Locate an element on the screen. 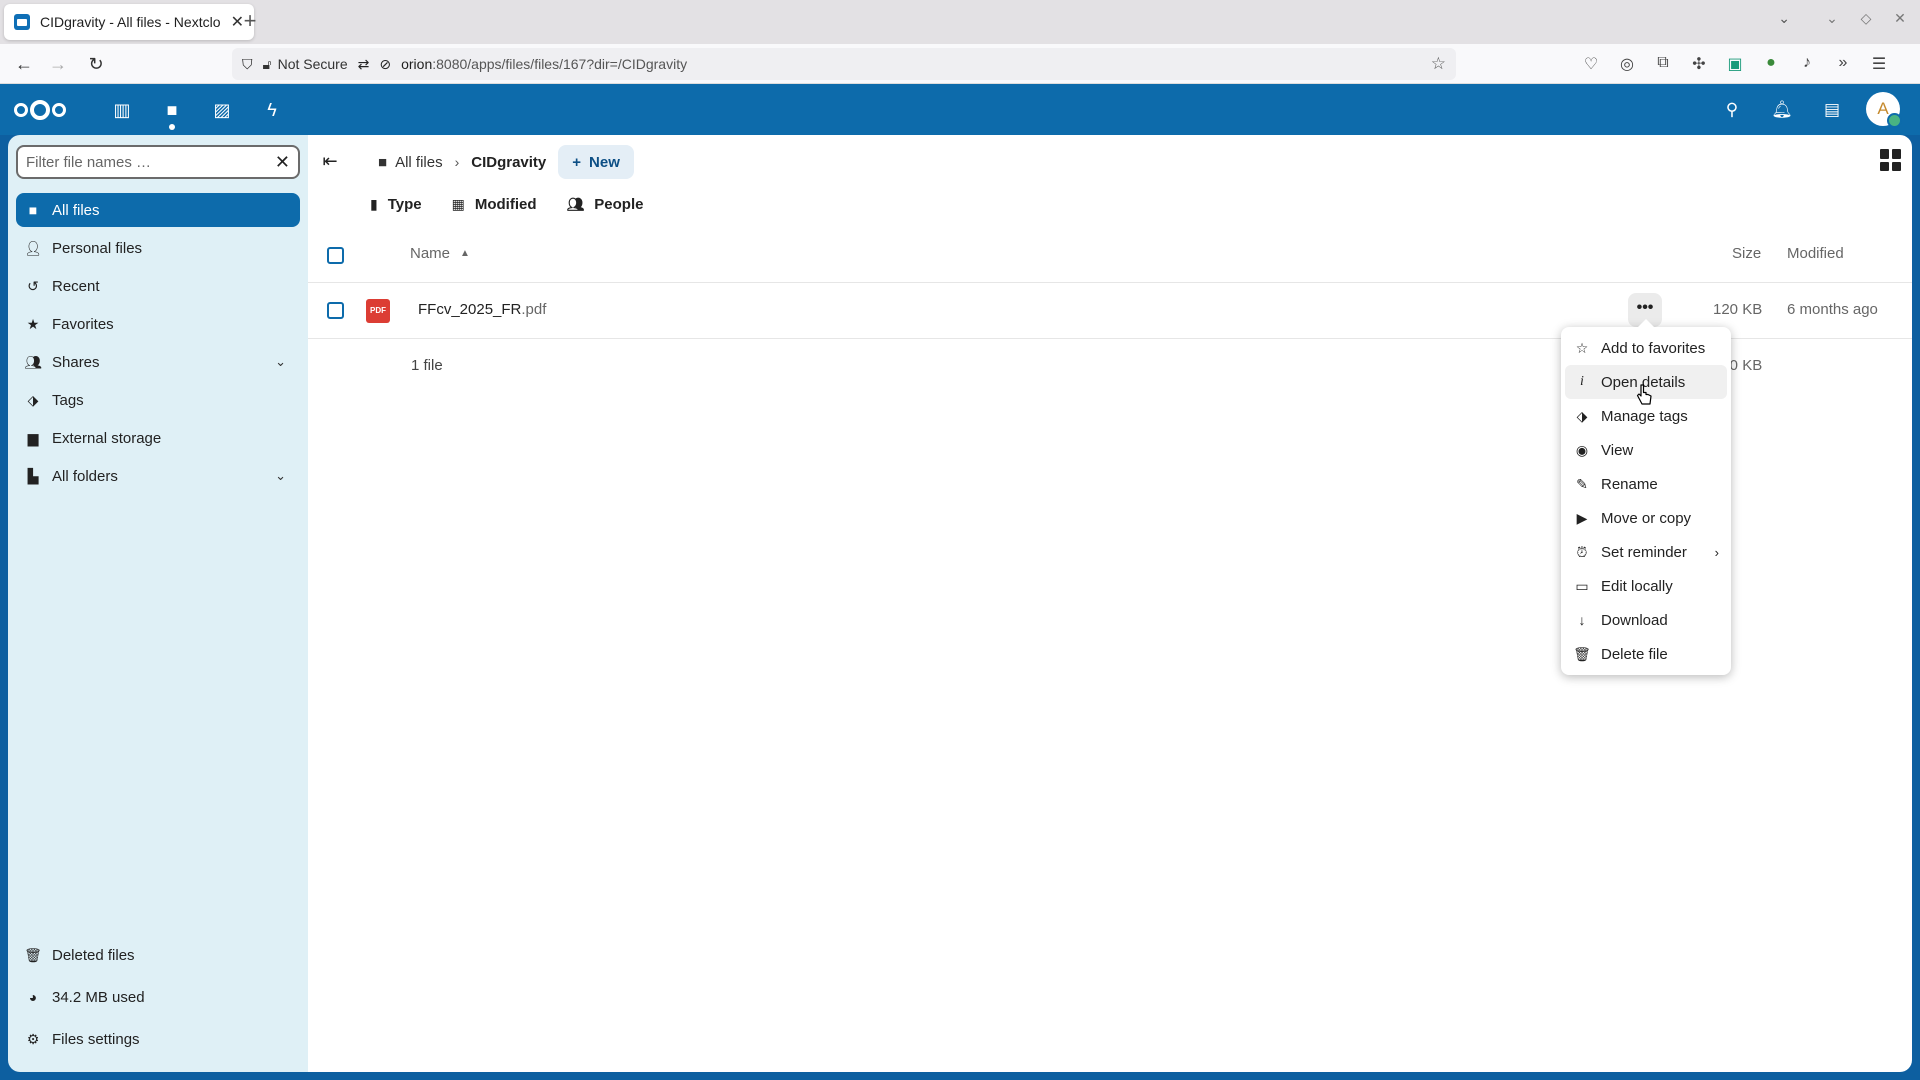  pdf-file-icon: PDF is located at coordinates (378, 311).